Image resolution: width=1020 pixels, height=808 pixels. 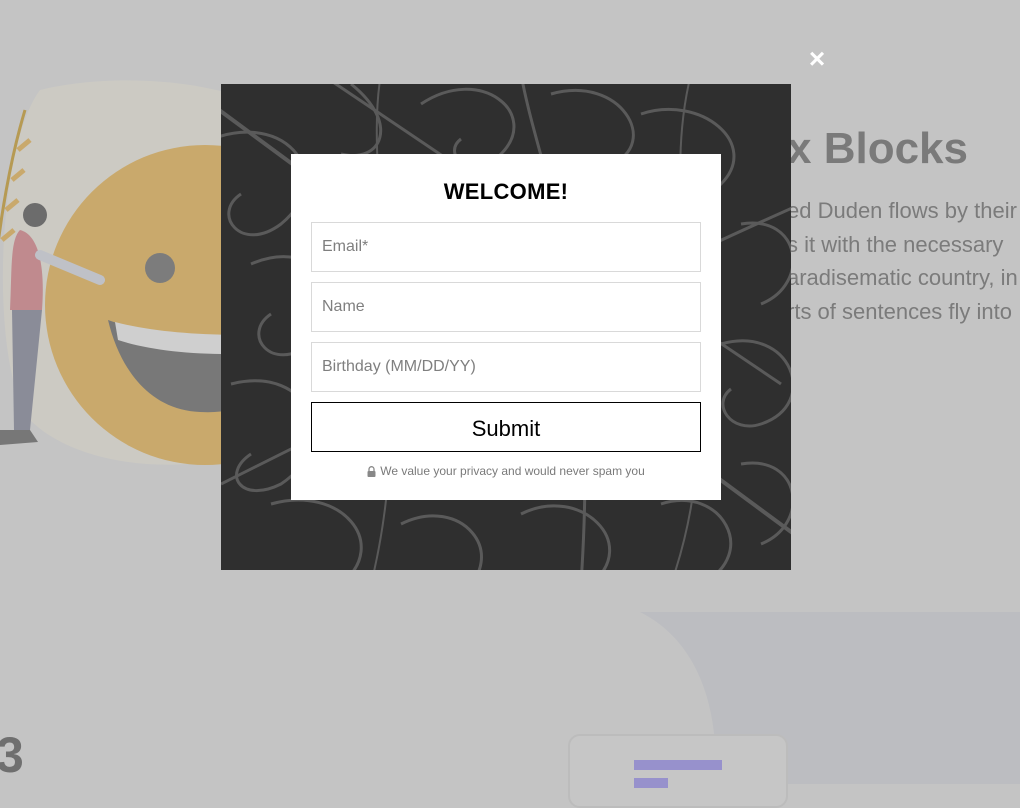 I want to click on birthday-field-wrapper, so click(x=506, y=367).